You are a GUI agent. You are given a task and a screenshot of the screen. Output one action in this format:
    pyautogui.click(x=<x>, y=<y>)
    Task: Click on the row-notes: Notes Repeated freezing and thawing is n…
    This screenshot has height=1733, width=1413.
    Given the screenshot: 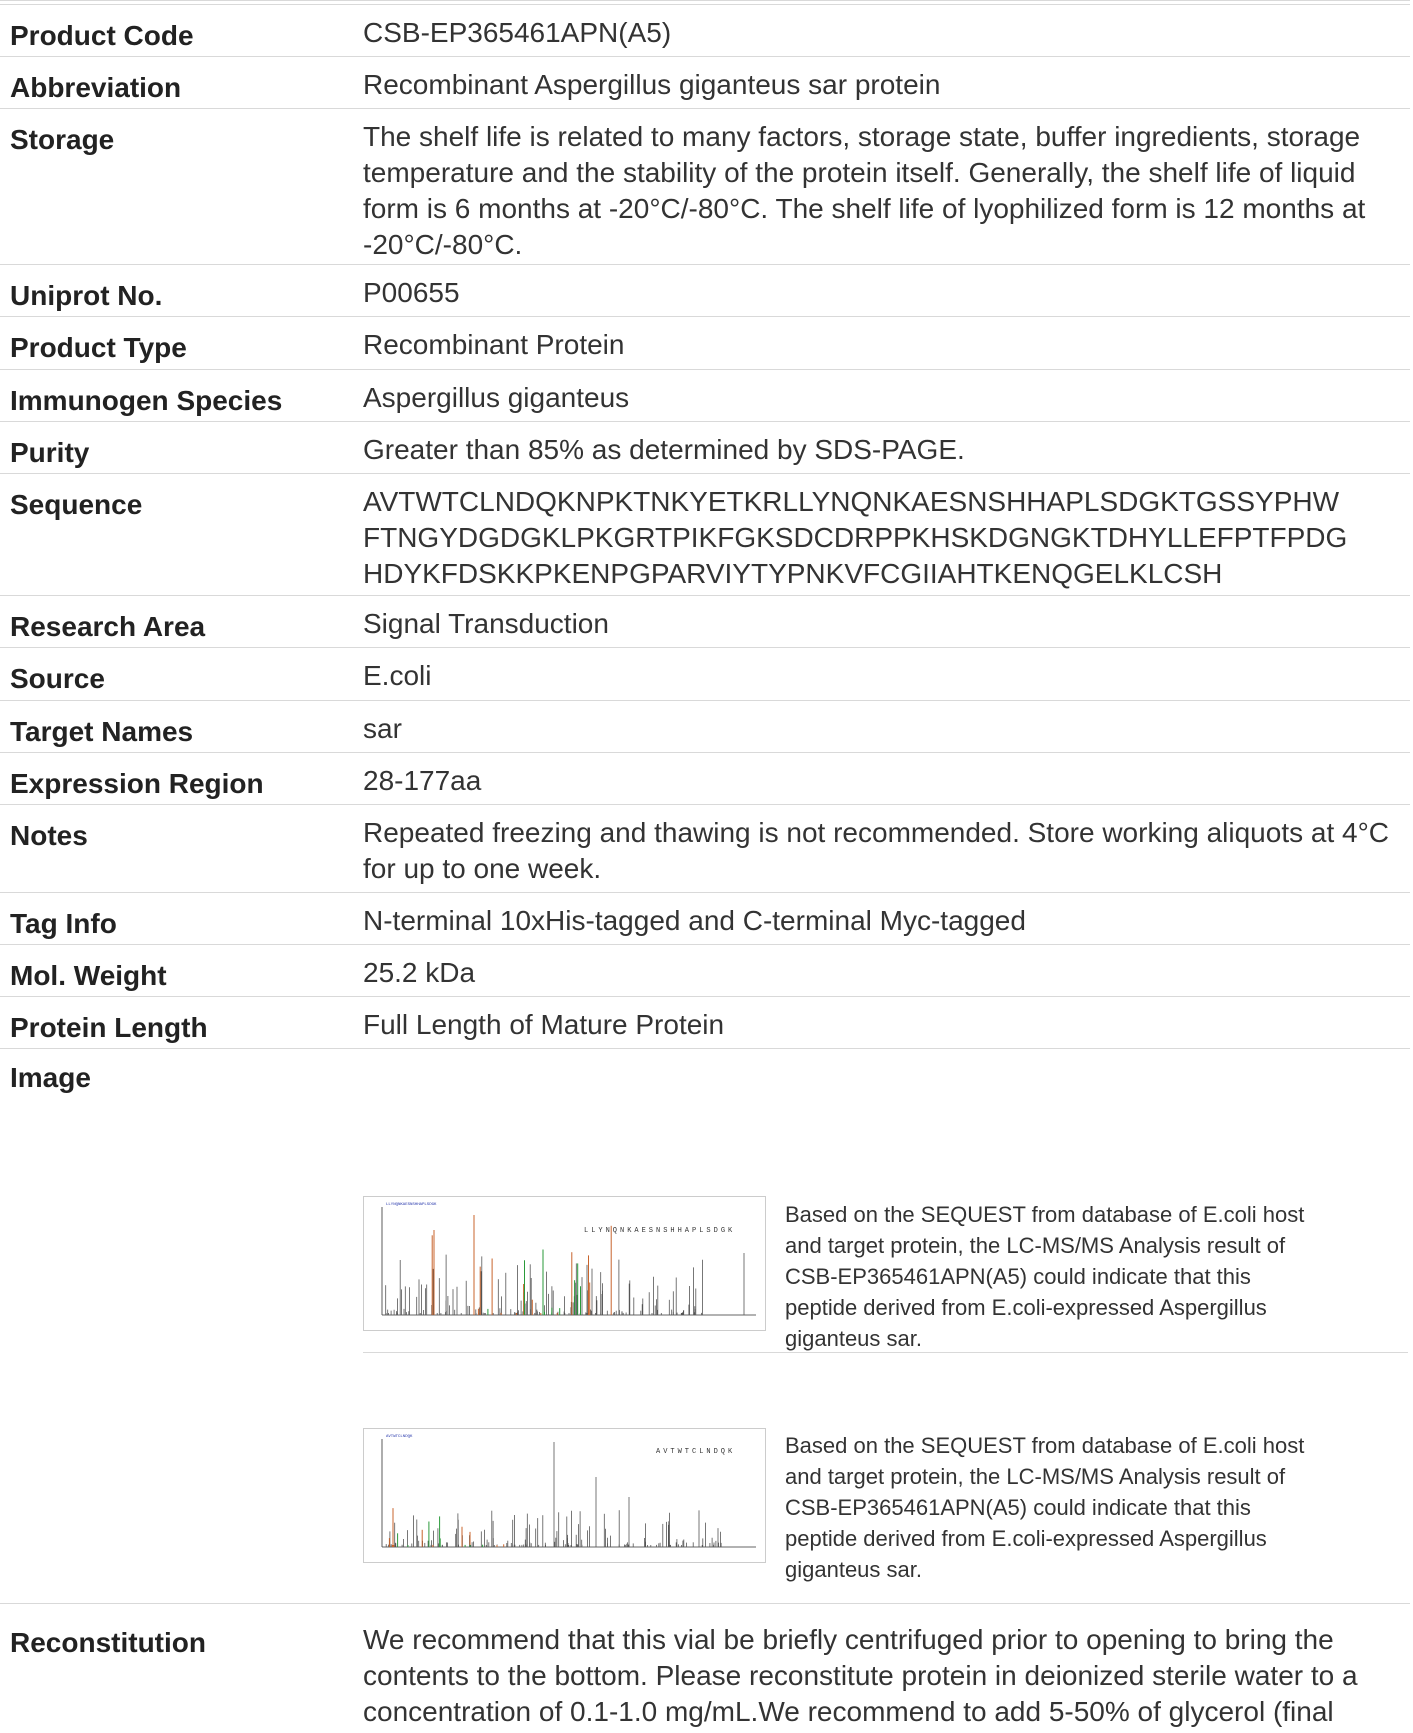 What is the action you would take?
    pyautogui.click(x=705, y=848)
    